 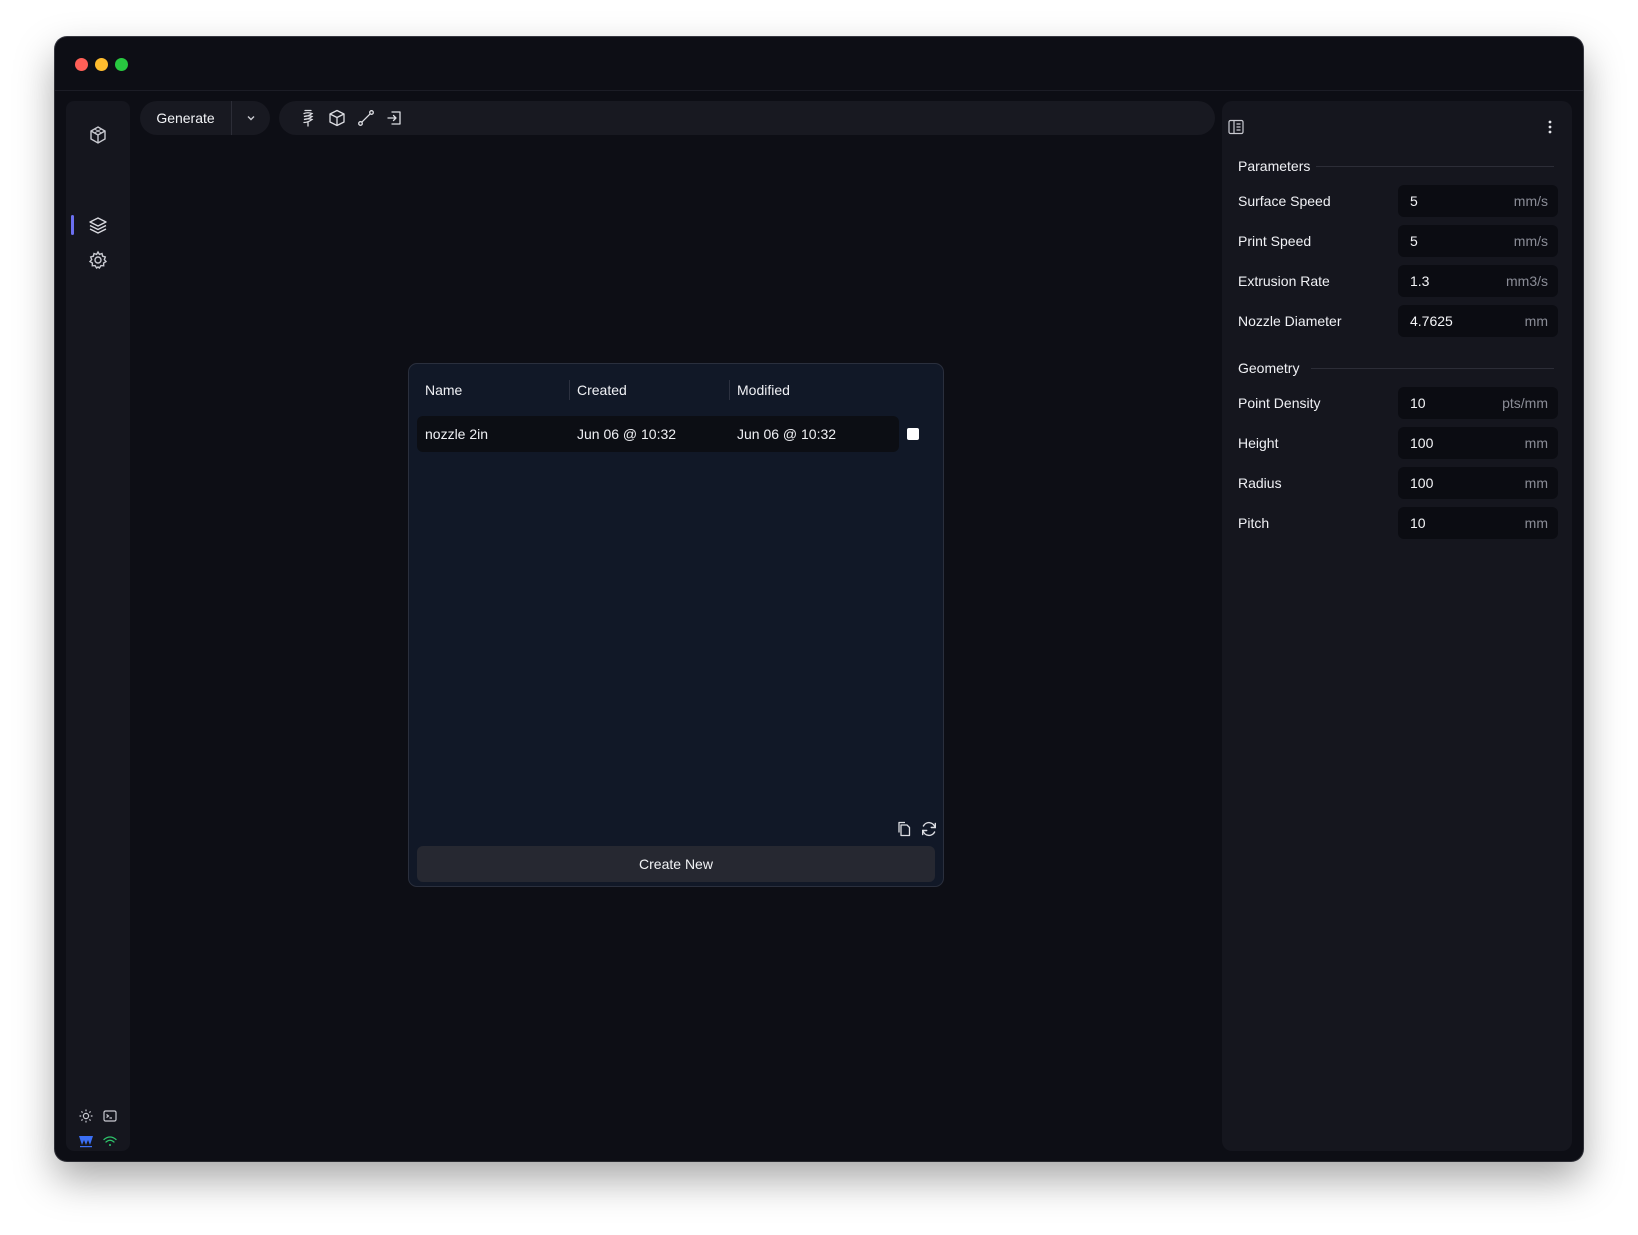 I want to click on terminal-icon, so click(x=110, y=1116).